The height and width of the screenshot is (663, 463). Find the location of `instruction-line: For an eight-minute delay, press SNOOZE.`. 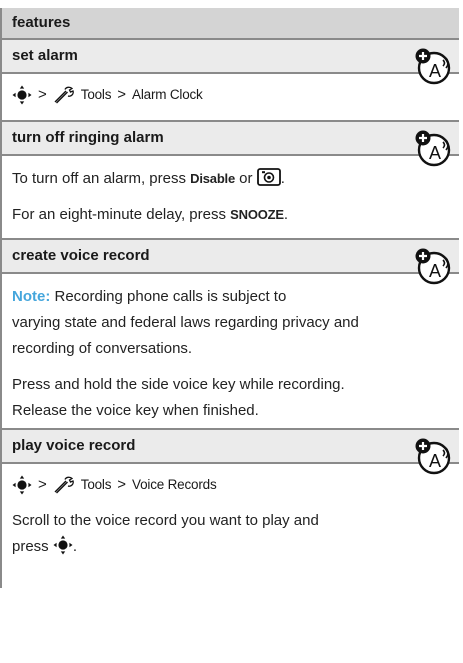

instruction-line: For an eight-minute delay, press SNOOZE. is located at coordinates (230, 213).